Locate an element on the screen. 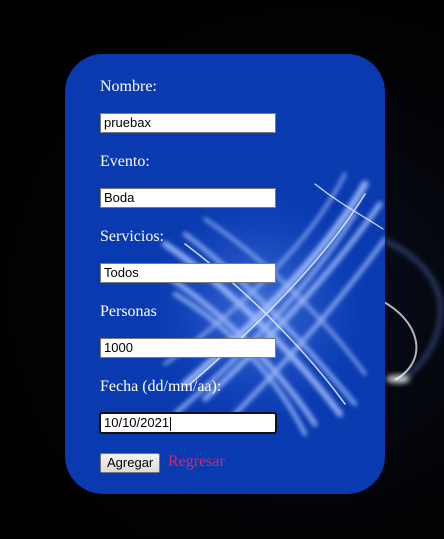 Image resolution: width=444 pixels, height=539 pixels. back-link: Regresar is located at coordinates (196, 462).